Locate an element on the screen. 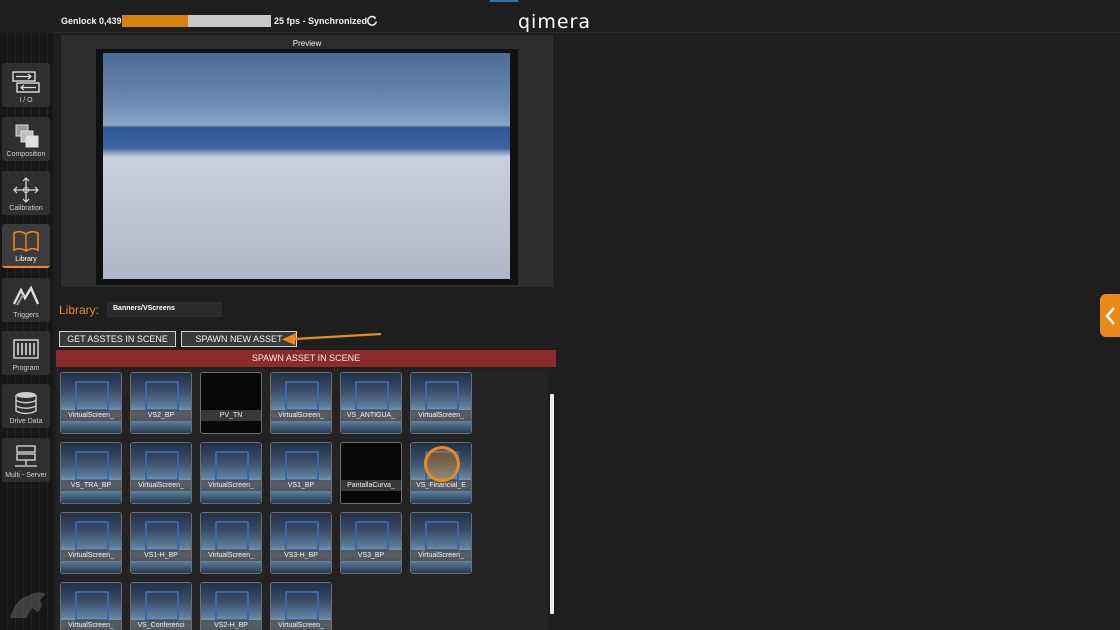 This screenshot has height=630, width=1120. sidebar-item-label: I / O is located at coordinates (26, 100).